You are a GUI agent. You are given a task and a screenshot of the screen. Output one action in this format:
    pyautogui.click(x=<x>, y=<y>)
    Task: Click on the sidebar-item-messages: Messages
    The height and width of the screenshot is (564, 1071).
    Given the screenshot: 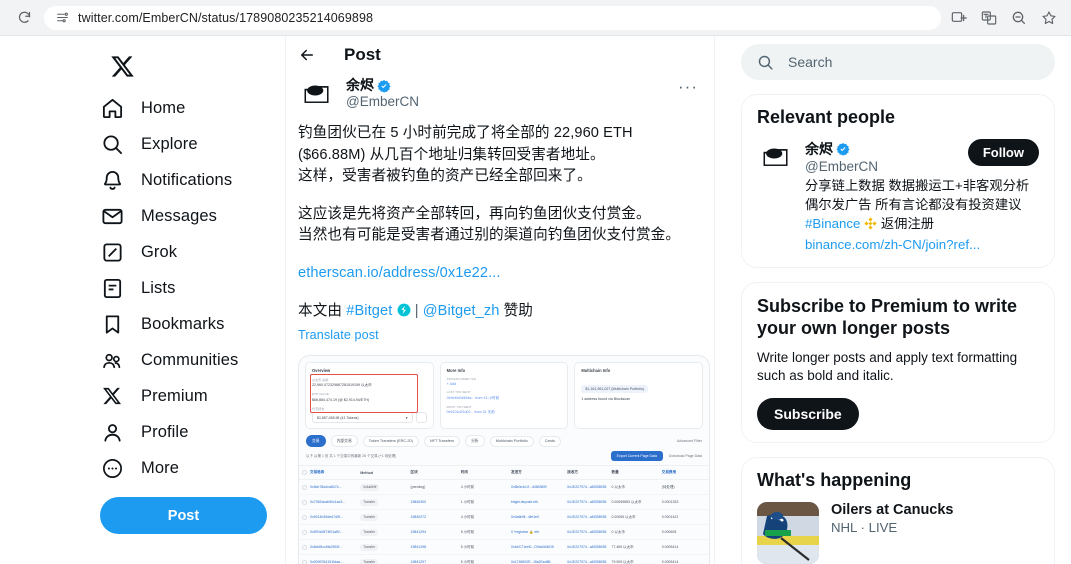 What is the action you would take?
    pyautogui.click(x=192, y=216)
    